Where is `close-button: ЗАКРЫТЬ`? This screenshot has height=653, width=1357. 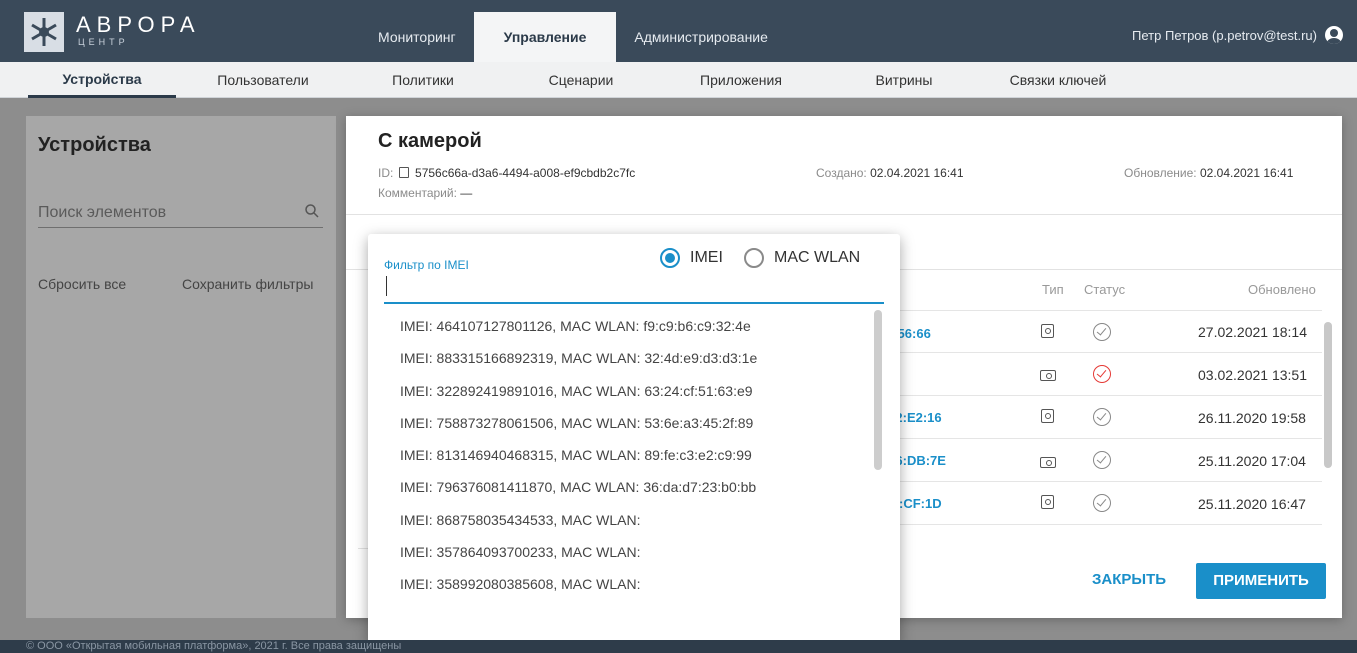
close-button: ЗАКРЫТЬ is located at coordinates (1129, 579).